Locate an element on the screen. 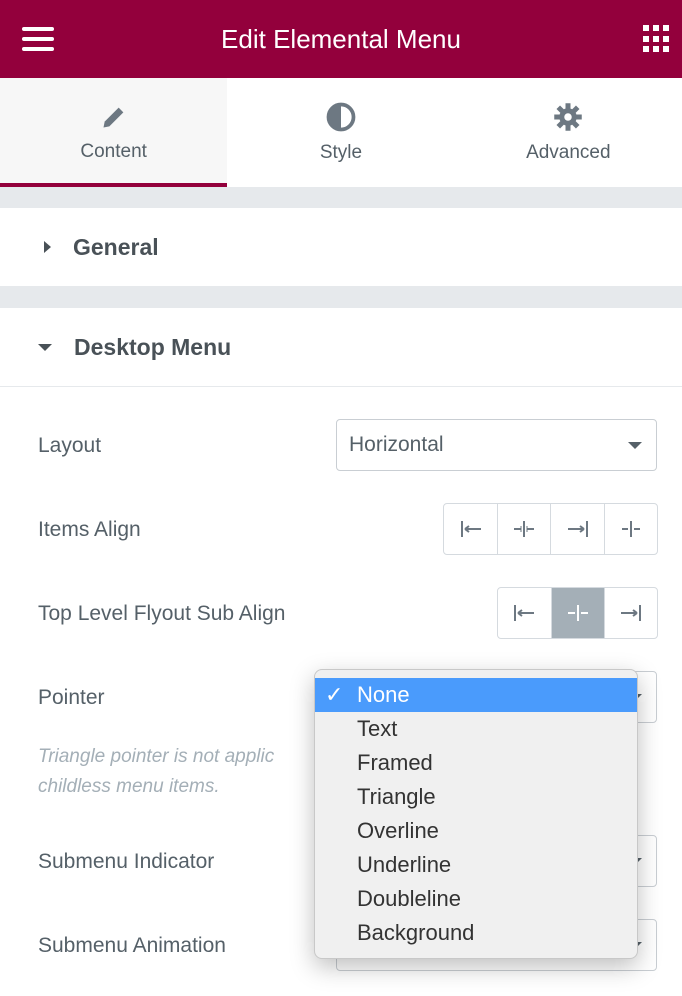  page-title: Edit Elemental Menu is located at coordinates (341, 38).